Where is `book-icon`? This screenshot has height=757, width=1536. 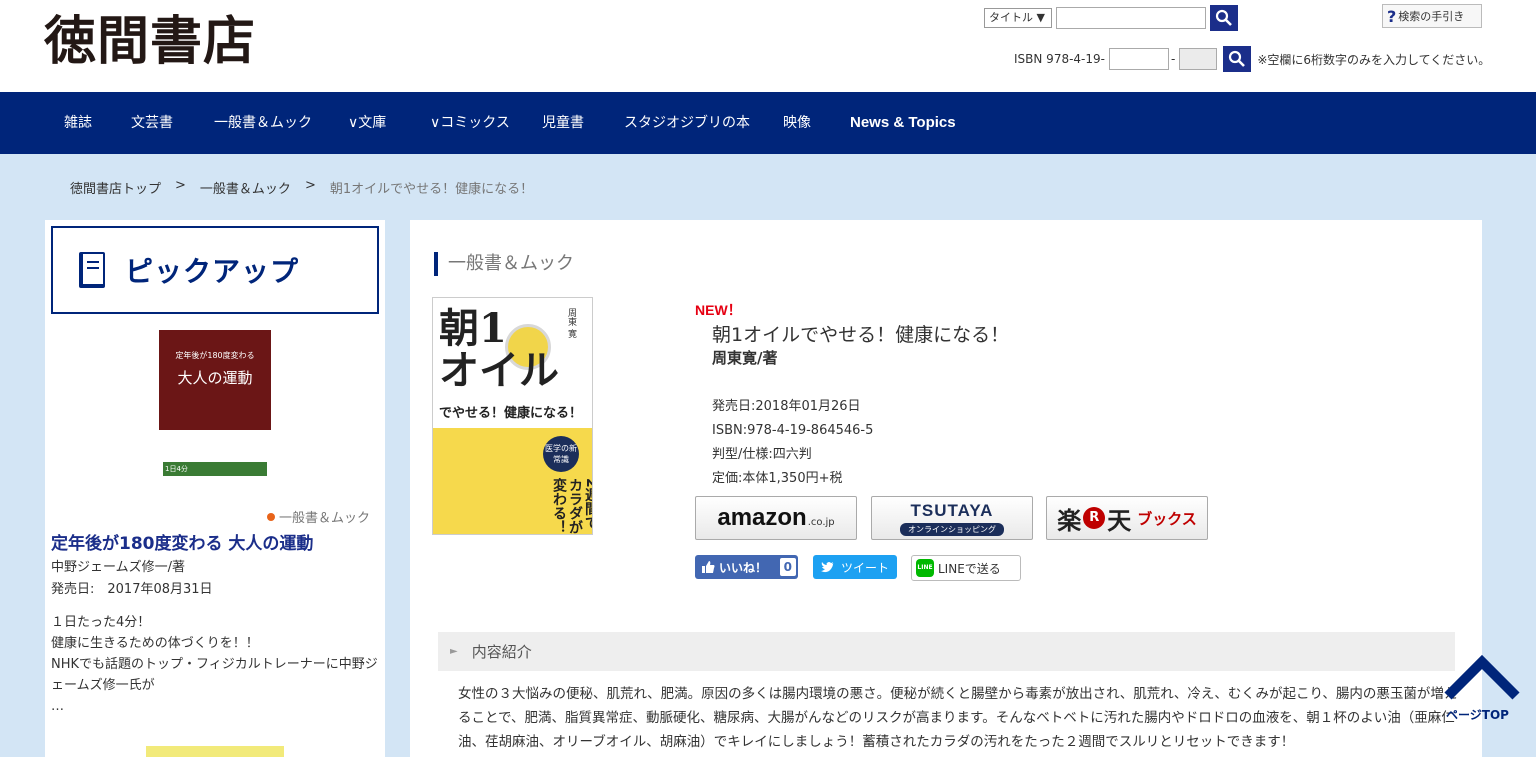
book-icon is located at coordinates (92, 270).